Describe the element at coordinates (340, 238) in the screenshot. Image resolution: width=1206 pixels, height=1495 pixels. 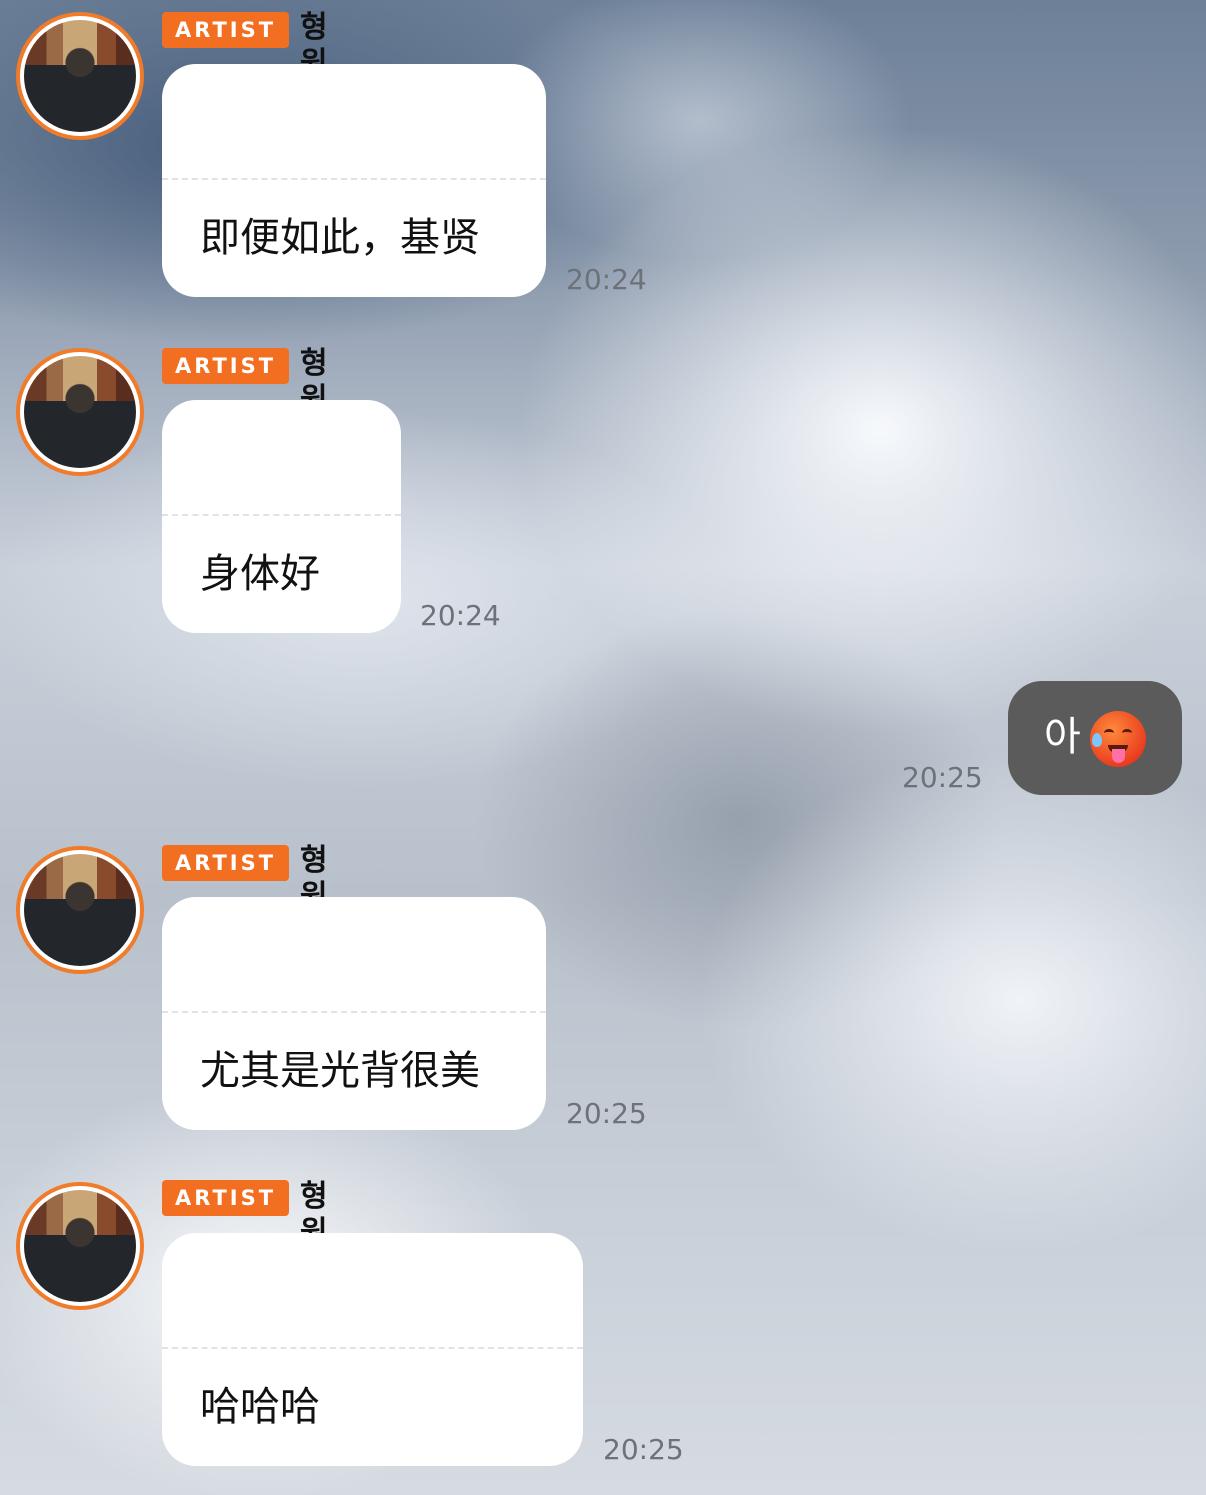
I see `message-text: 即便如此，基贤` at that location.